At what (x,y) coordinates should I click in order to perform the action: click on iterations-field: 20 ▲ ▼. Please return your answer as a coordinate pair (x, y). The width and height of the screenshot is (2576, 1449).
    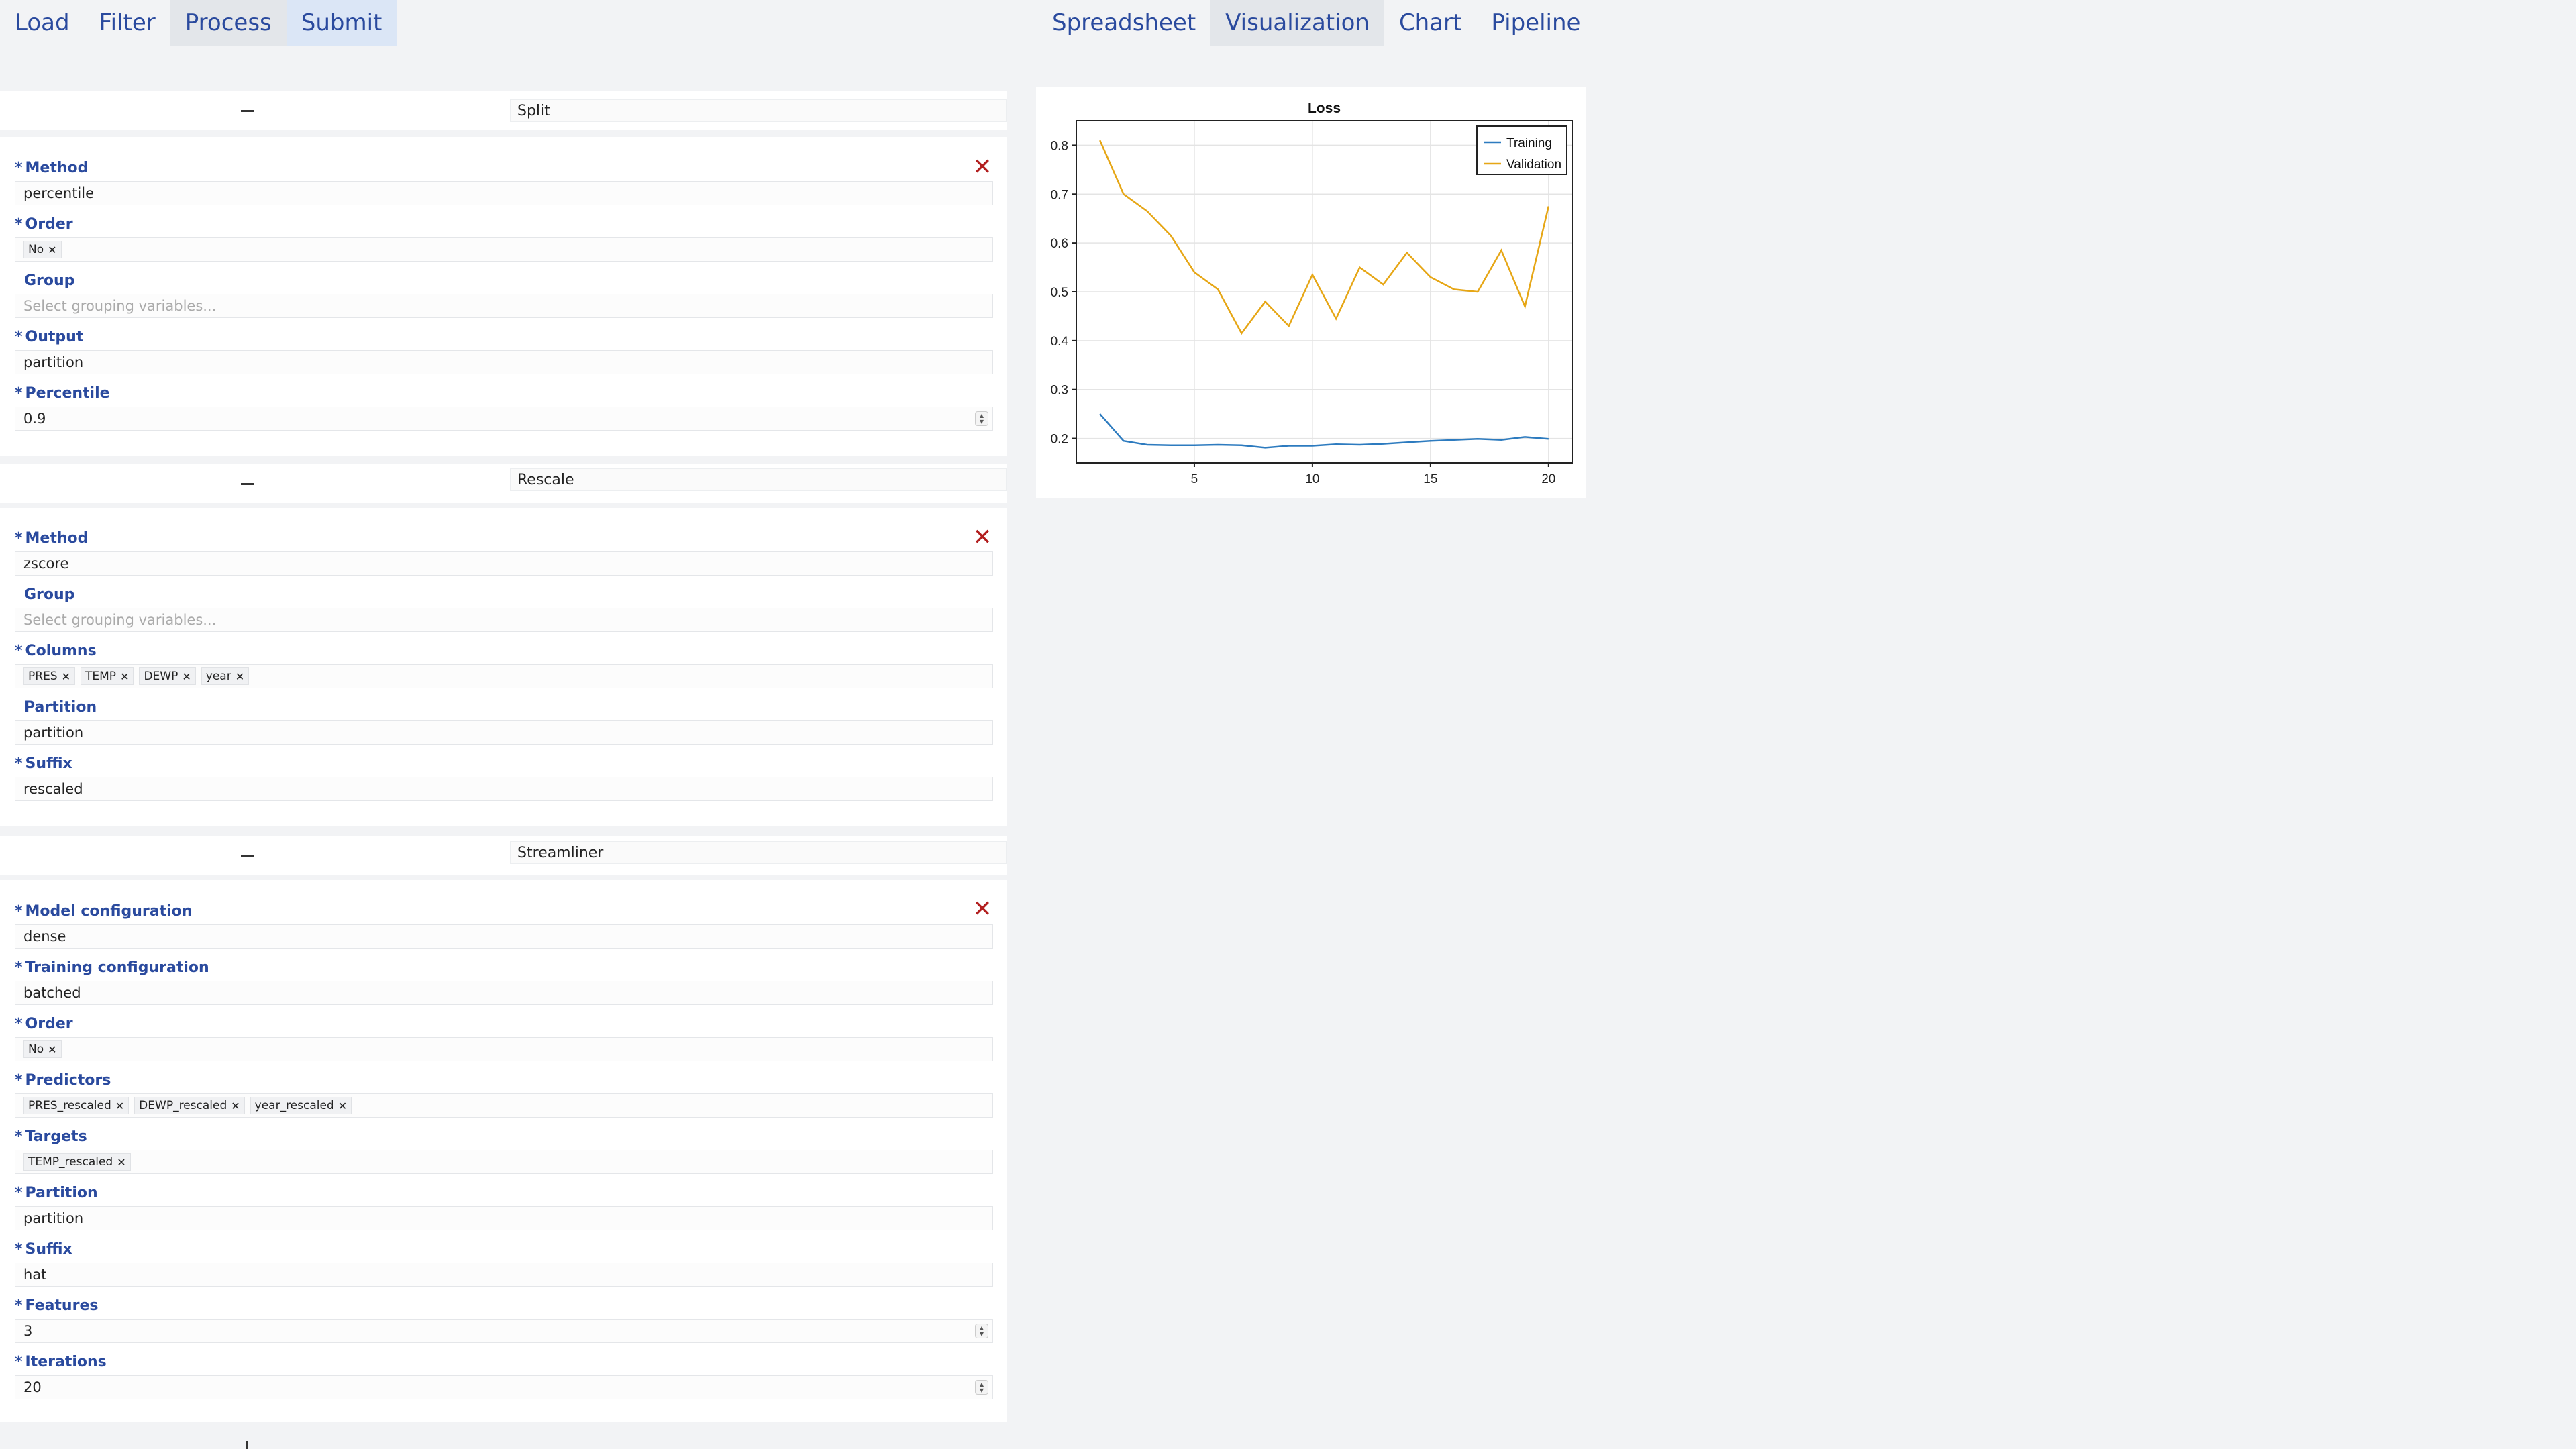
    Looking at the image, I should click on (504, 1387).